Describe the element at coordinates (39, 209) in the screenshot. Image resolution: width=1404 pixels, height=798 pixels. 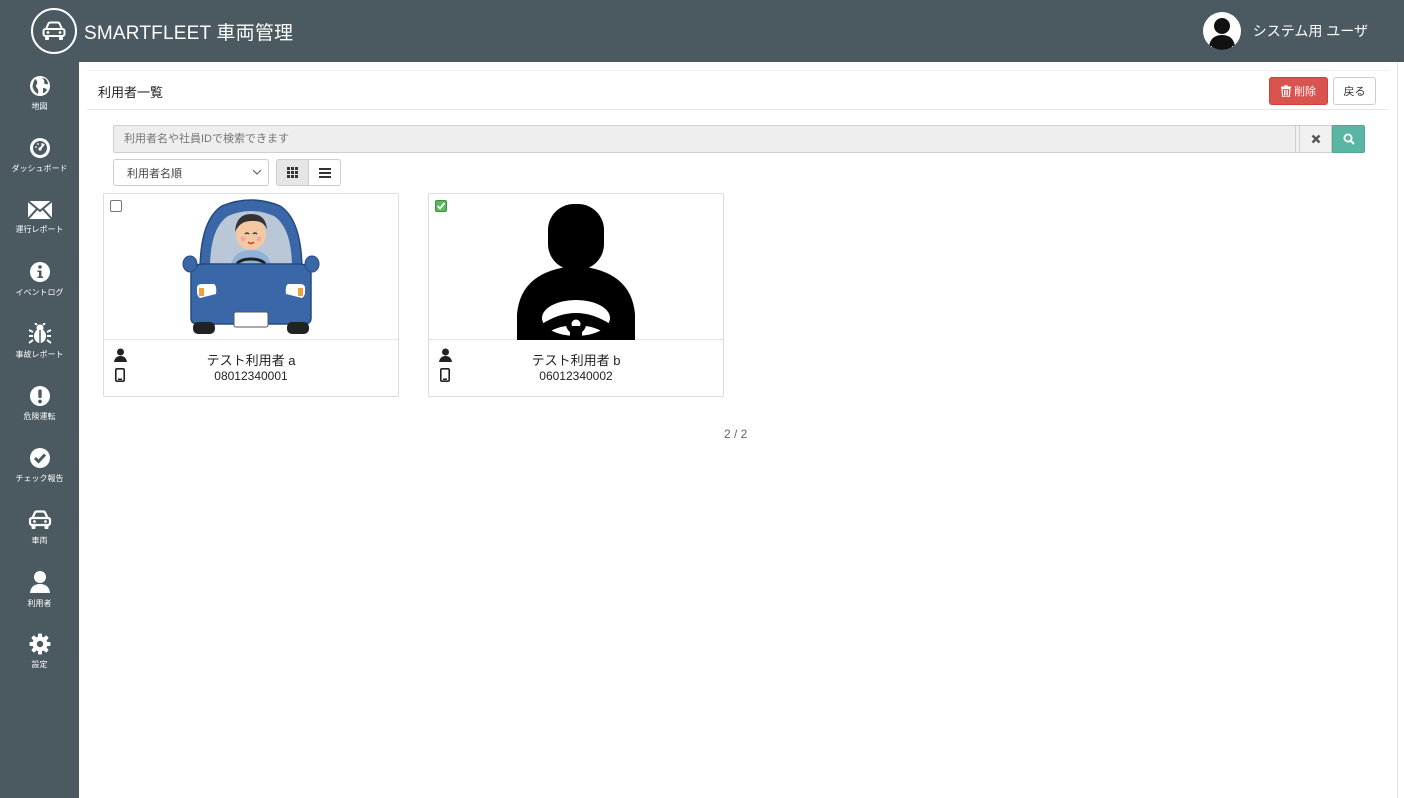
I see `envelope-icon` at that location.